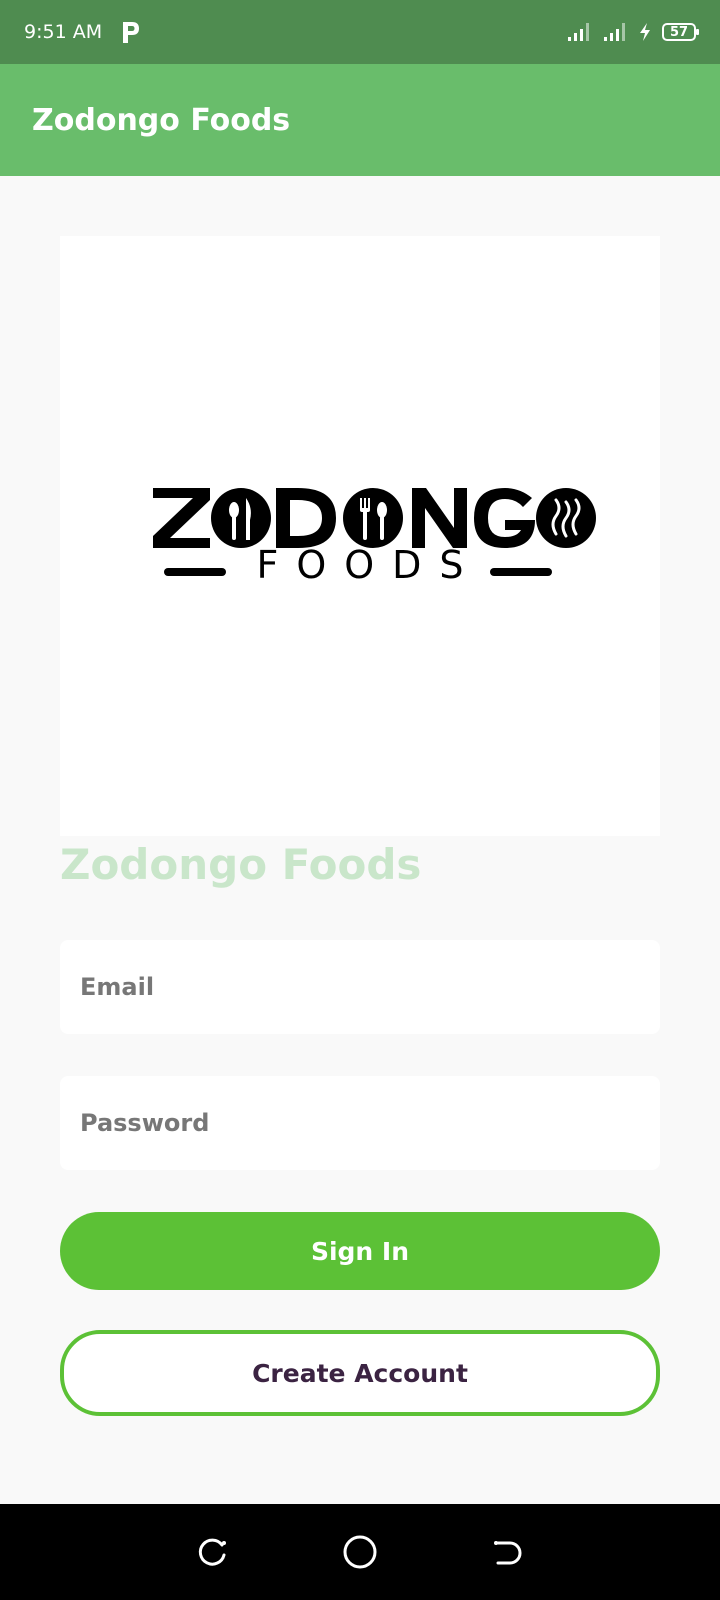  Describe the element at coordinates (632, 32) in the screenshot. I see `status-icons: 57` at that location.